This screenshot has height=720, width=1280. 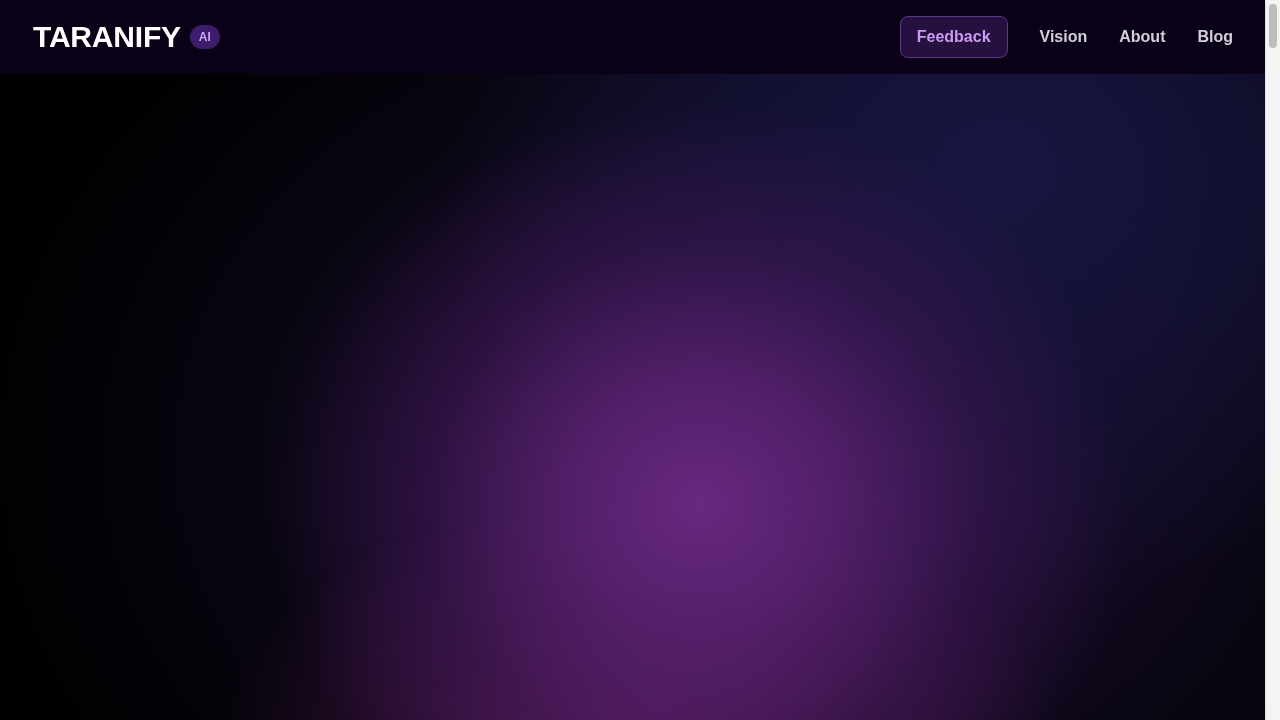 What do you see at coordinates (1215, 37) in the screenshot?
I see `nav-link: Blog` at bounding box center [1215, 37].